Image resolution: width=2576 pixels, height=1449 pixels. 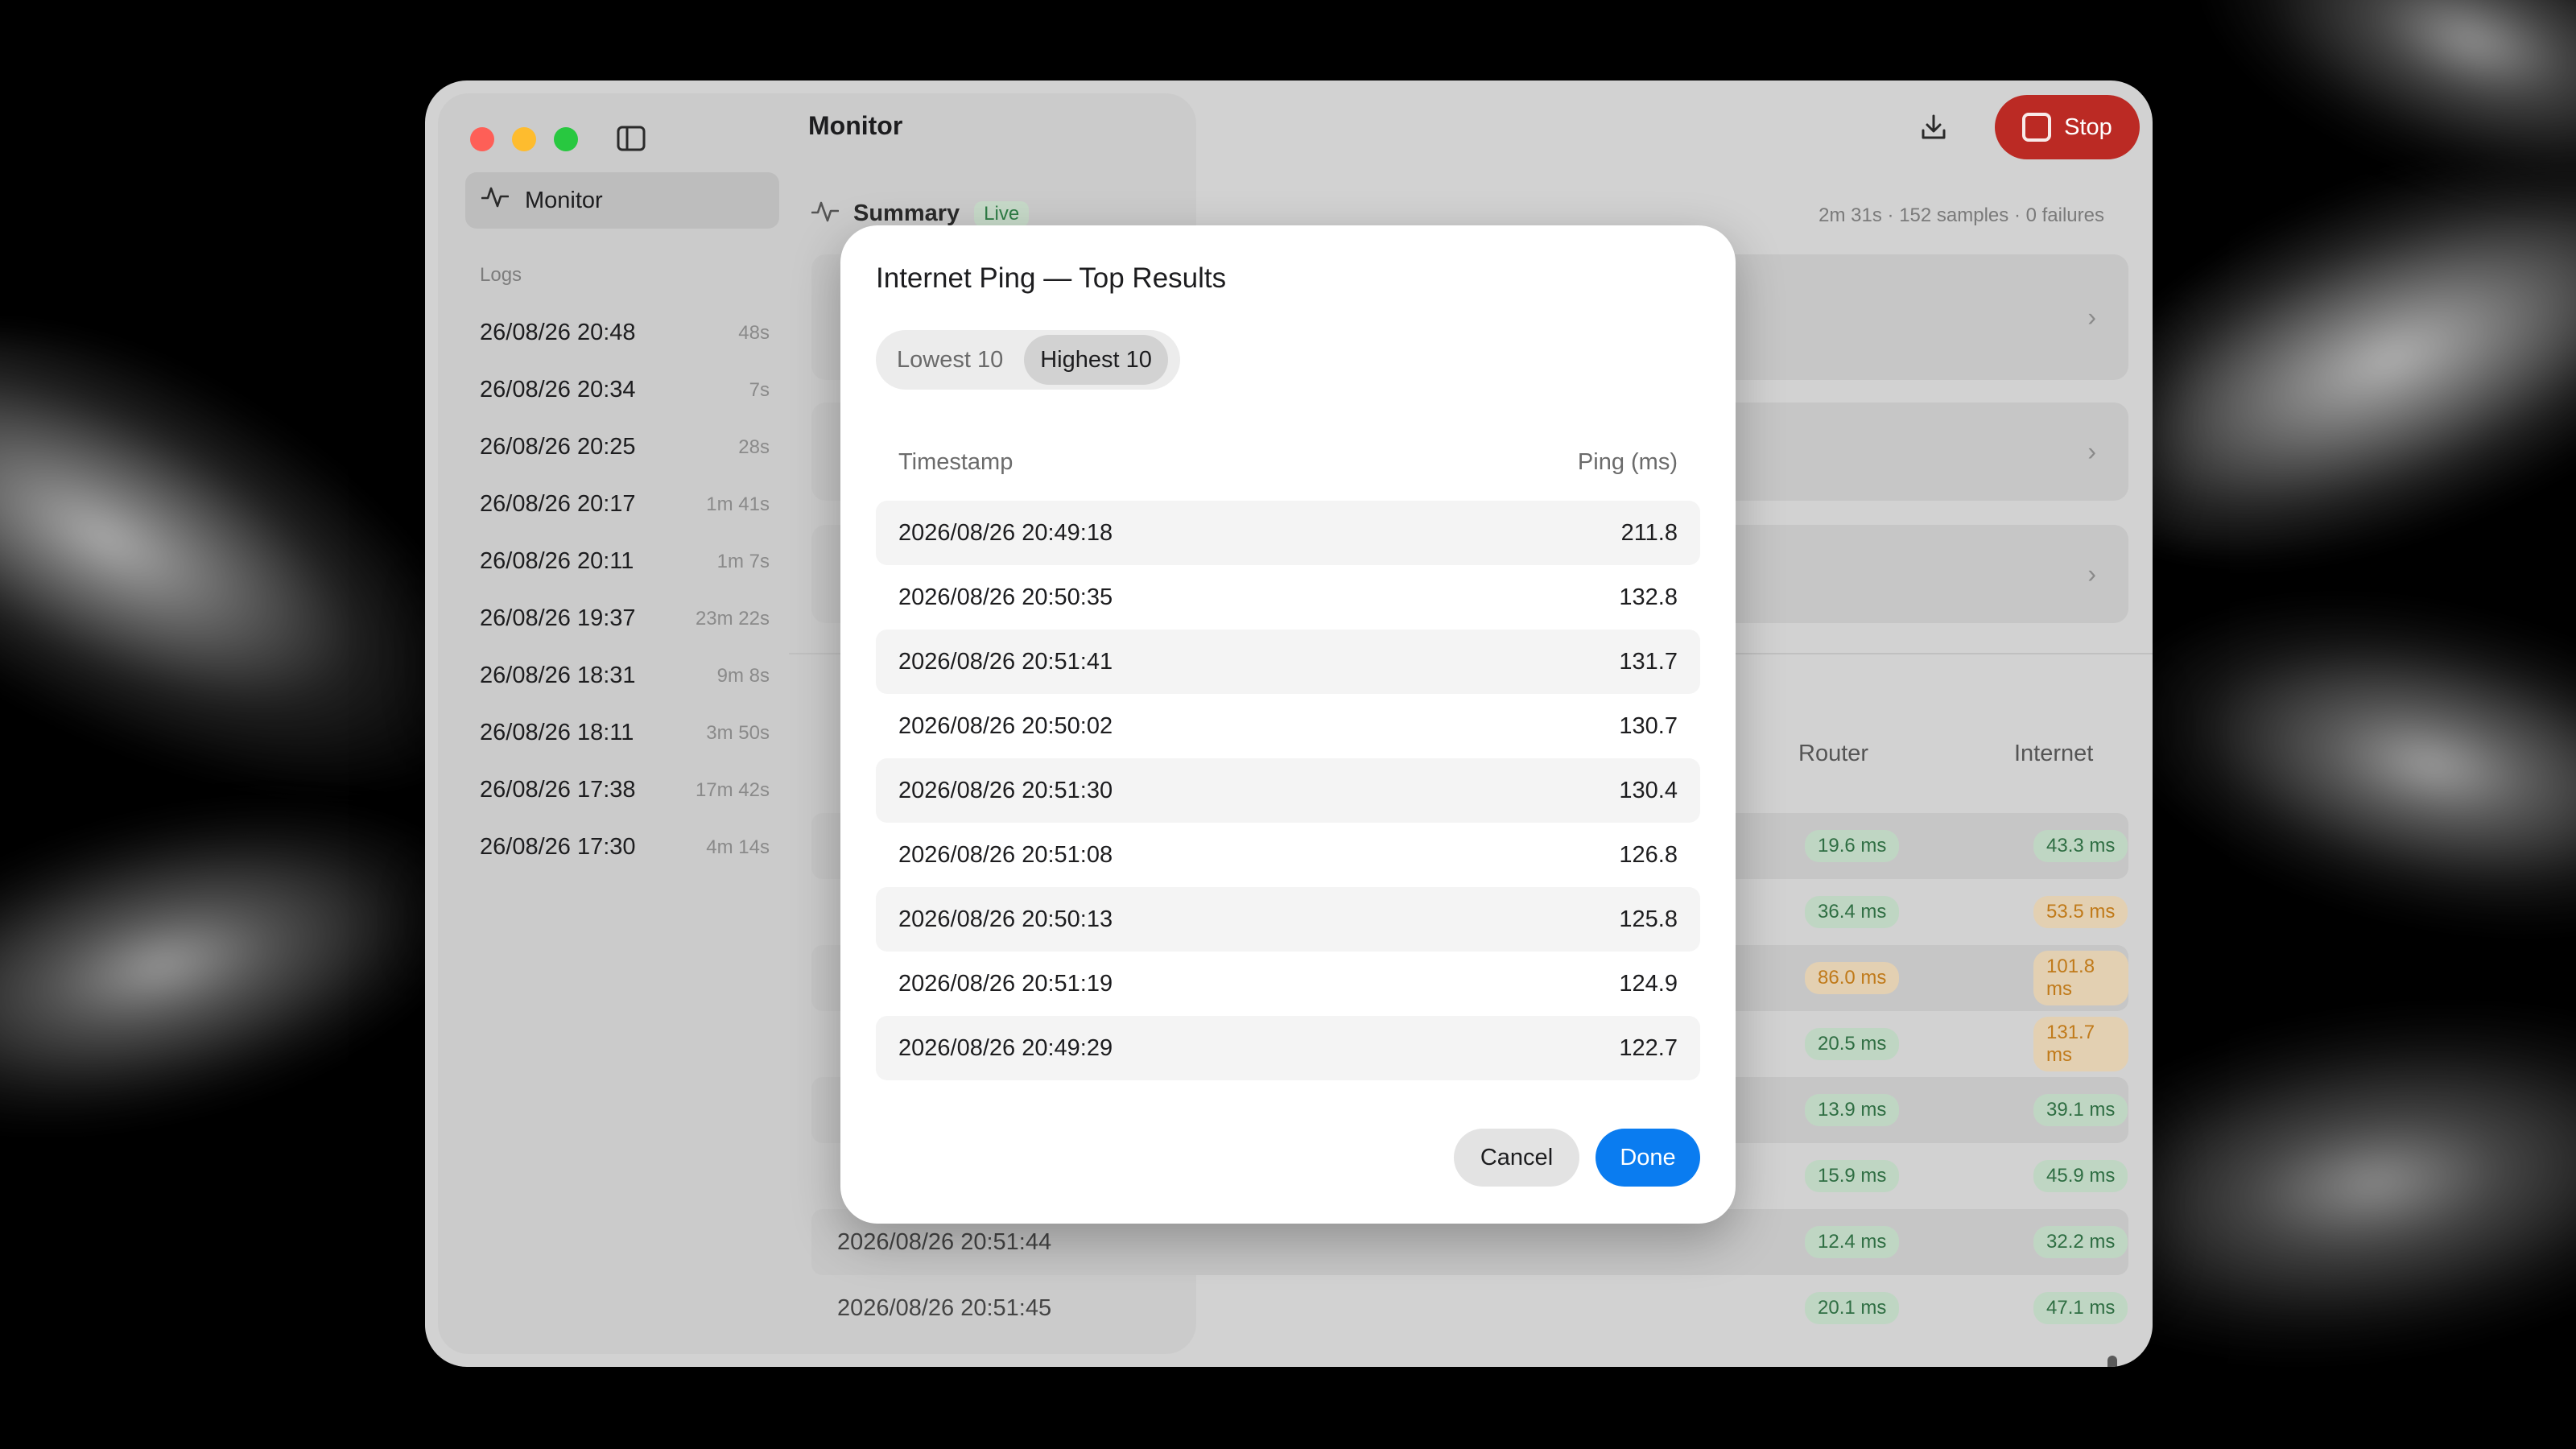 What do you see at coordinates (855, 126) in the screenshot?
I see `page-title: Monitor` at bounding box center [855, 126].